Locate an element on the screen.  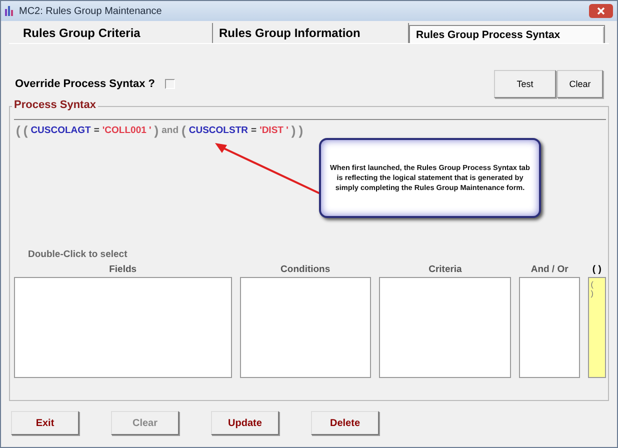
column-heading: Conditions is located at coordinates (305, 270).